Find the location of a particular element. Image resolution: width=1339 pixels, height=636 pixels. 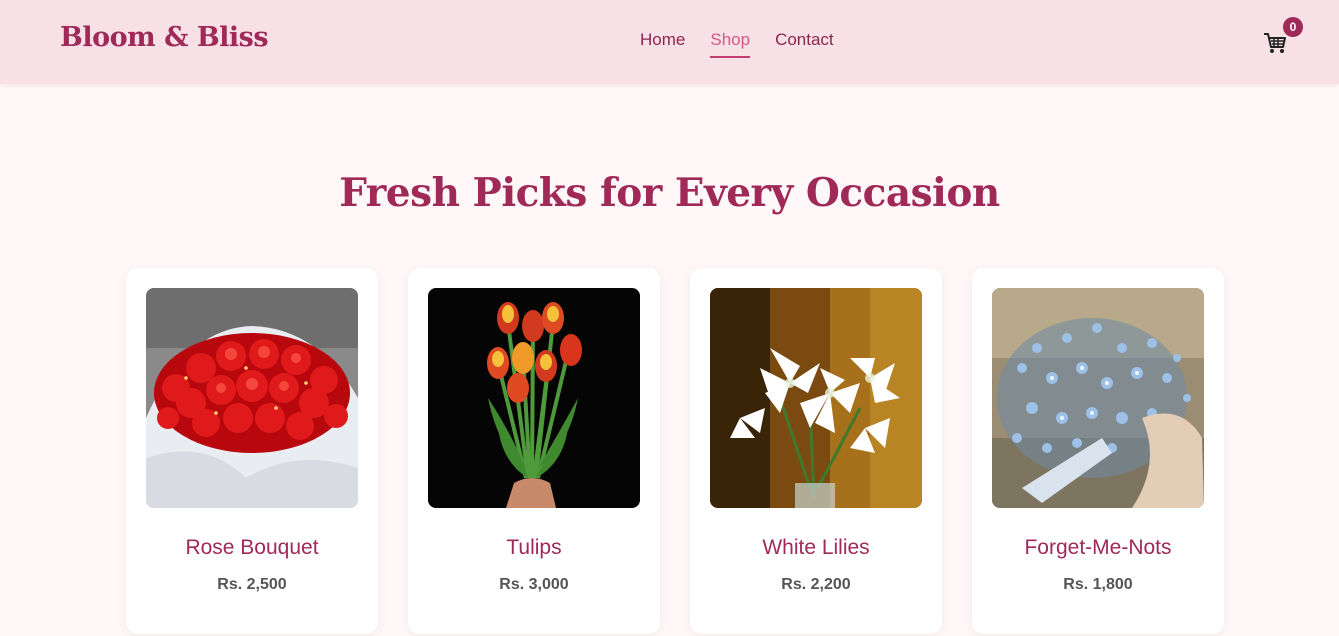

product-name: Forget-Me-Nots is located at coordinates (1098, 548).